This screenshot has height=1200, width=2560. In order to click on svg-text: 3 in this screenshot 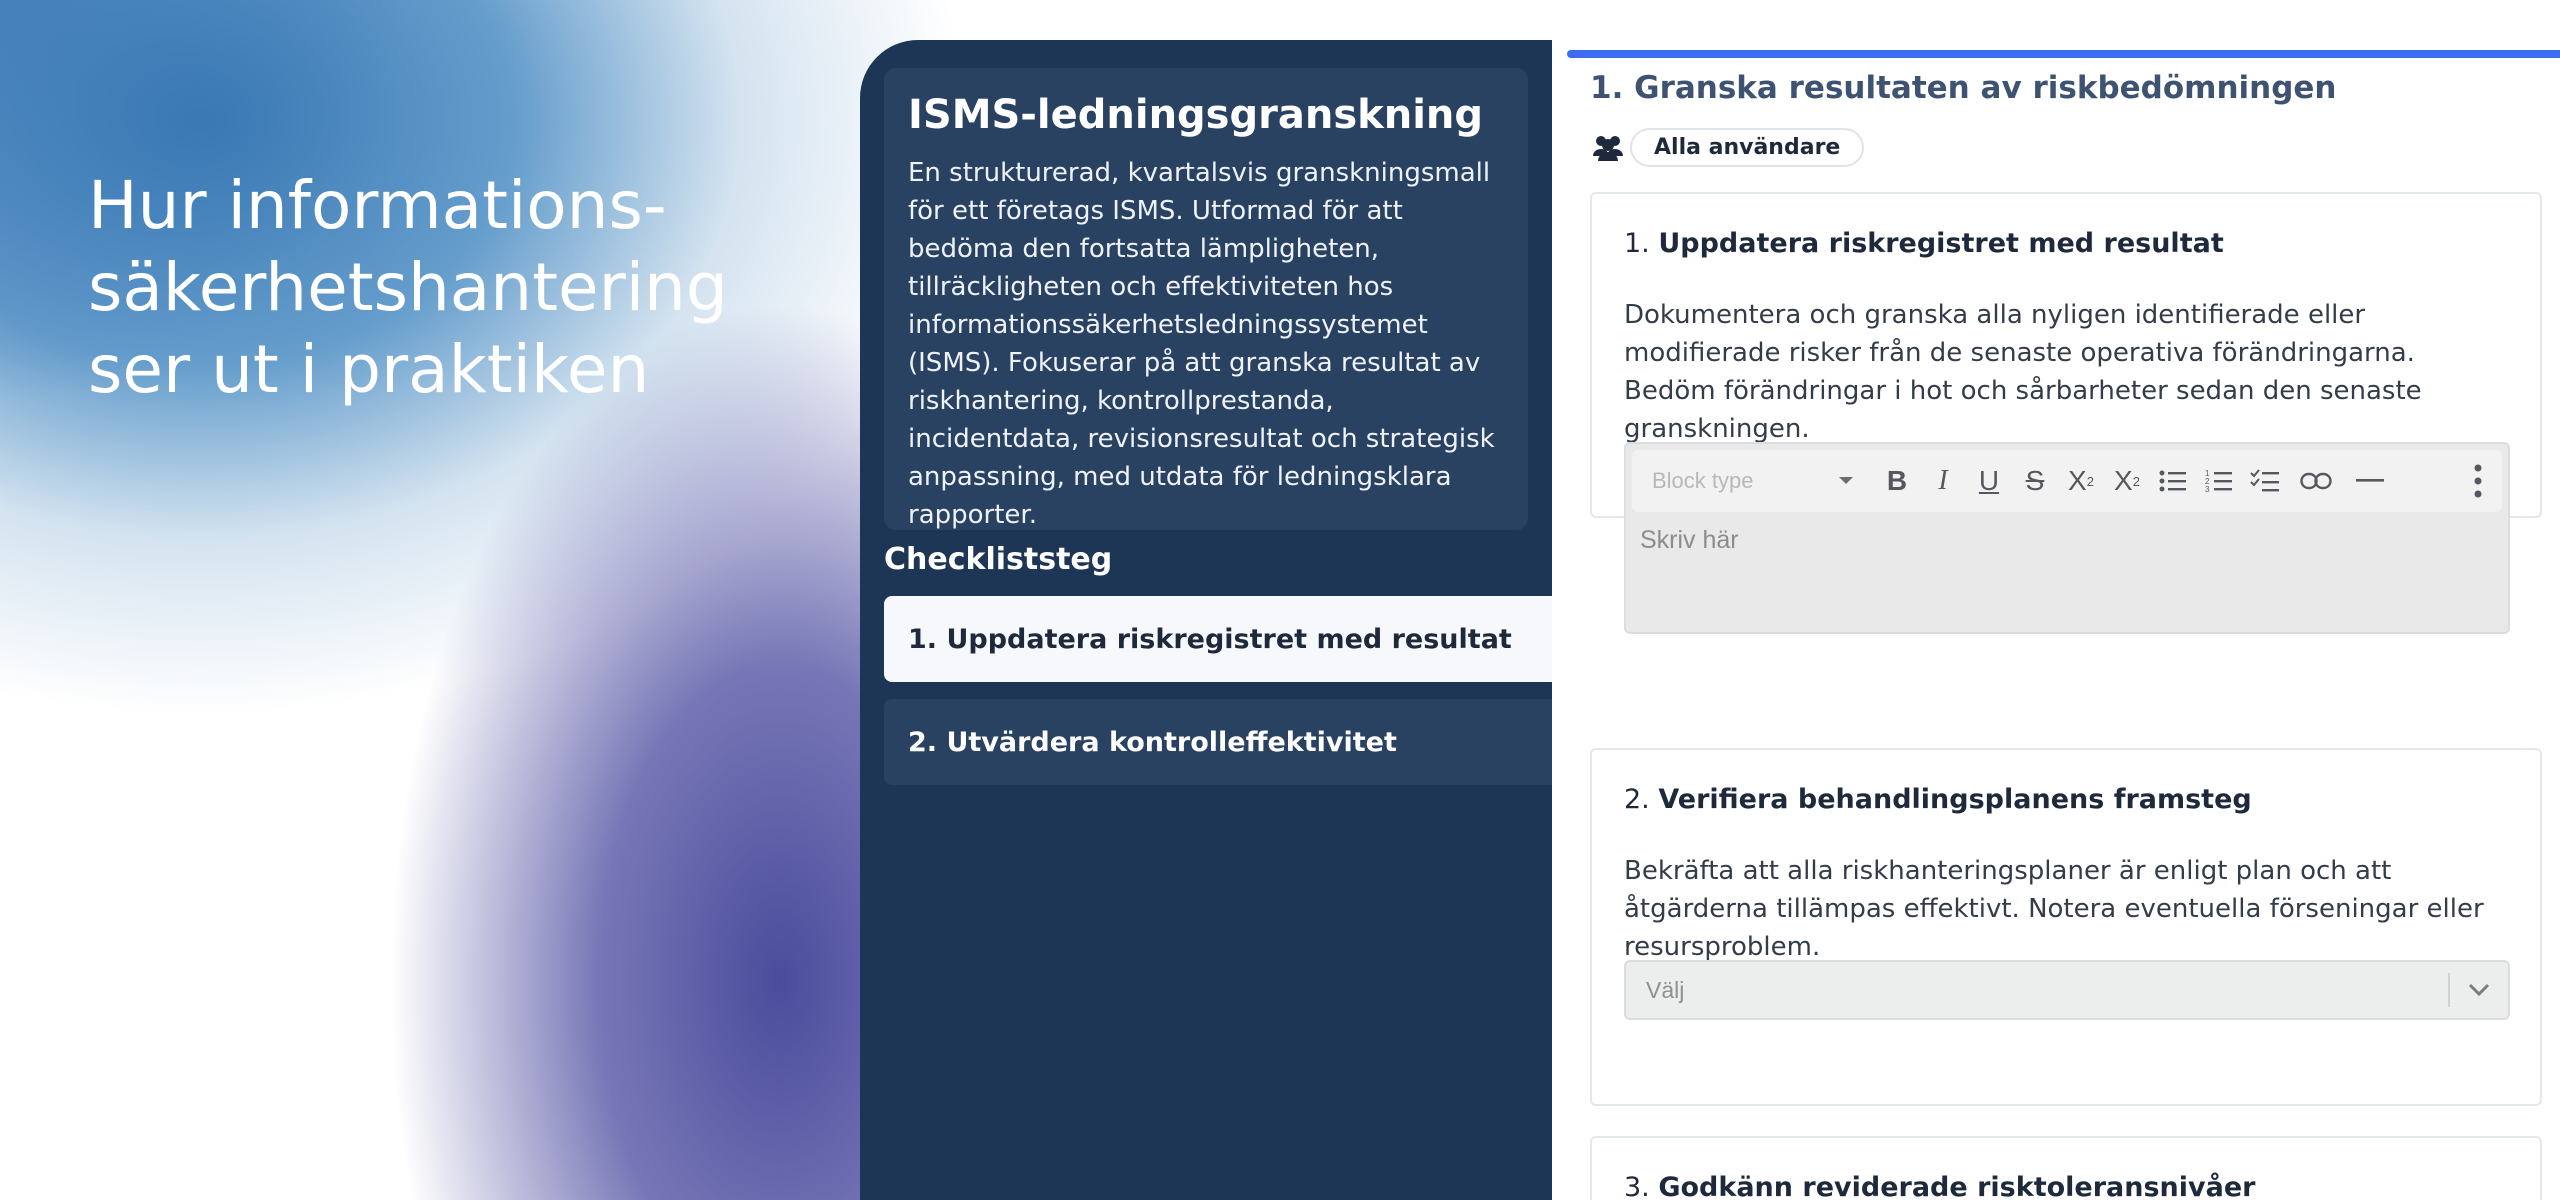, I will do `click(2207, 489)`.